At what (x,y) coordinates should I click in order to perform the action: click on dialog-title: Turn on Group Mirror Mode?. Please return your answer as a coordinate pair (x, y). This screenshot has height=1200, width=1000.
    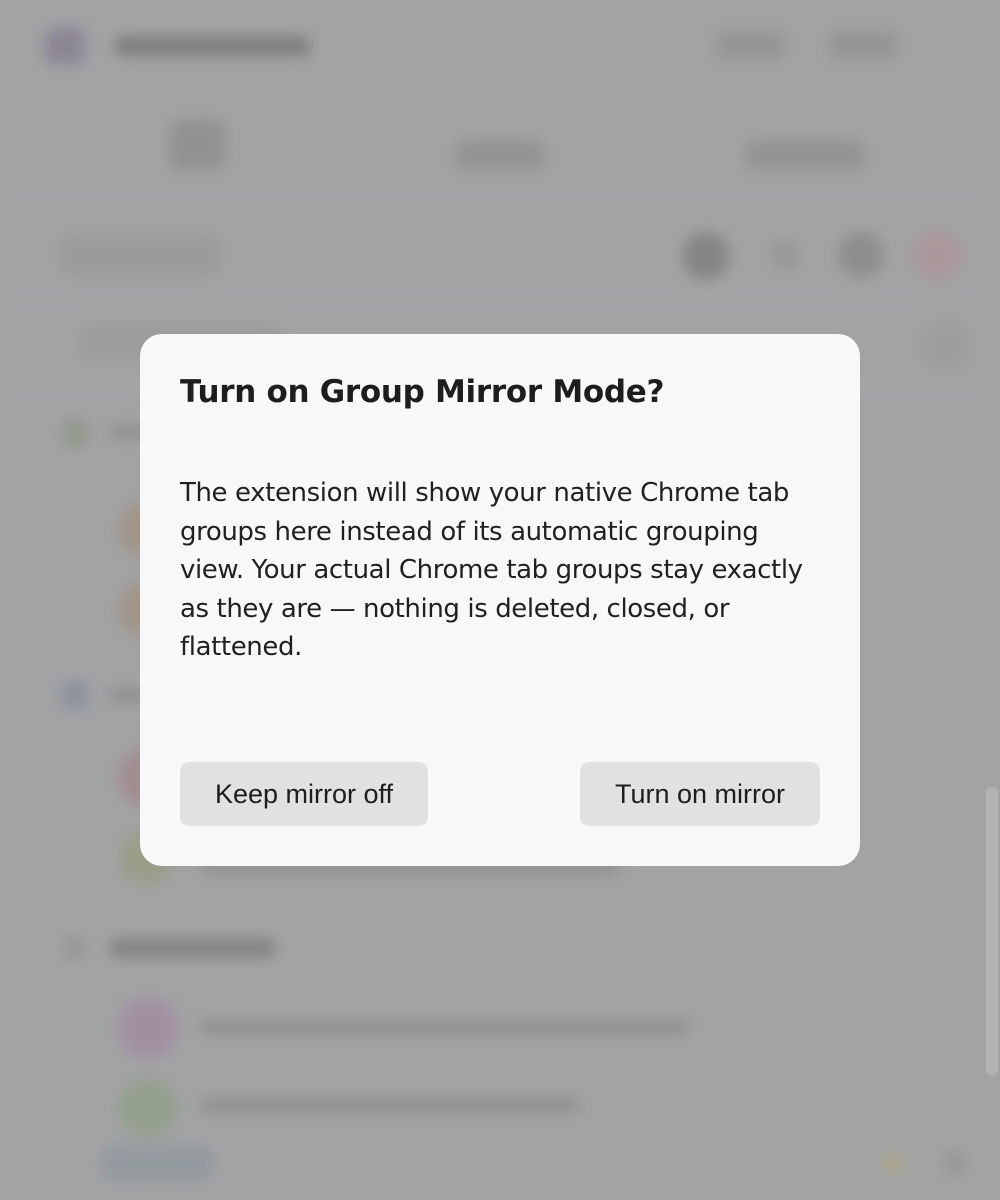
    Looking at the image, I should click on (422, 392).